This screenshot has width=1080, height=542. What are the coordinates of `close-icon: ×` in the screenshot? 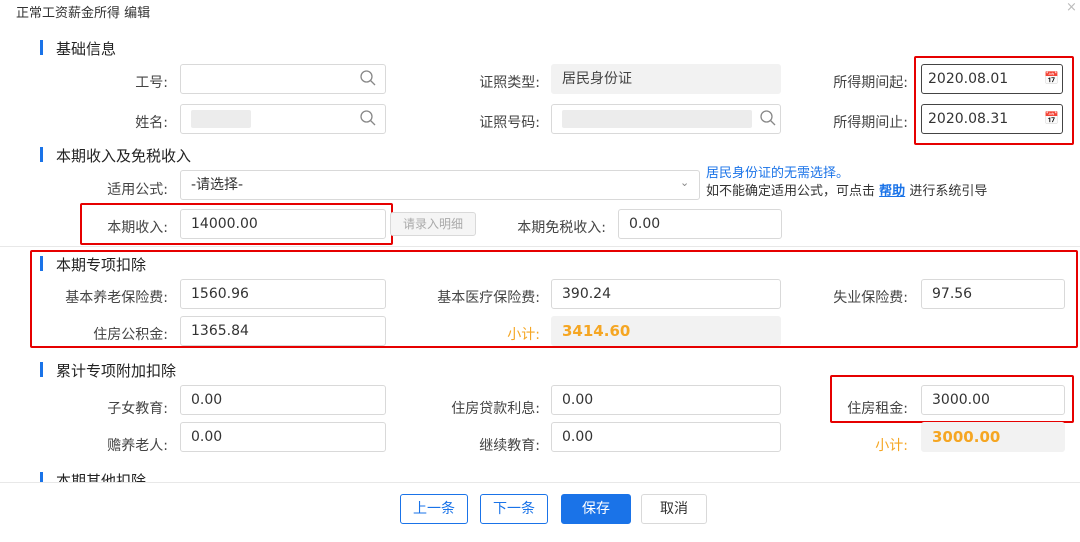 It's located at (1071, 7).